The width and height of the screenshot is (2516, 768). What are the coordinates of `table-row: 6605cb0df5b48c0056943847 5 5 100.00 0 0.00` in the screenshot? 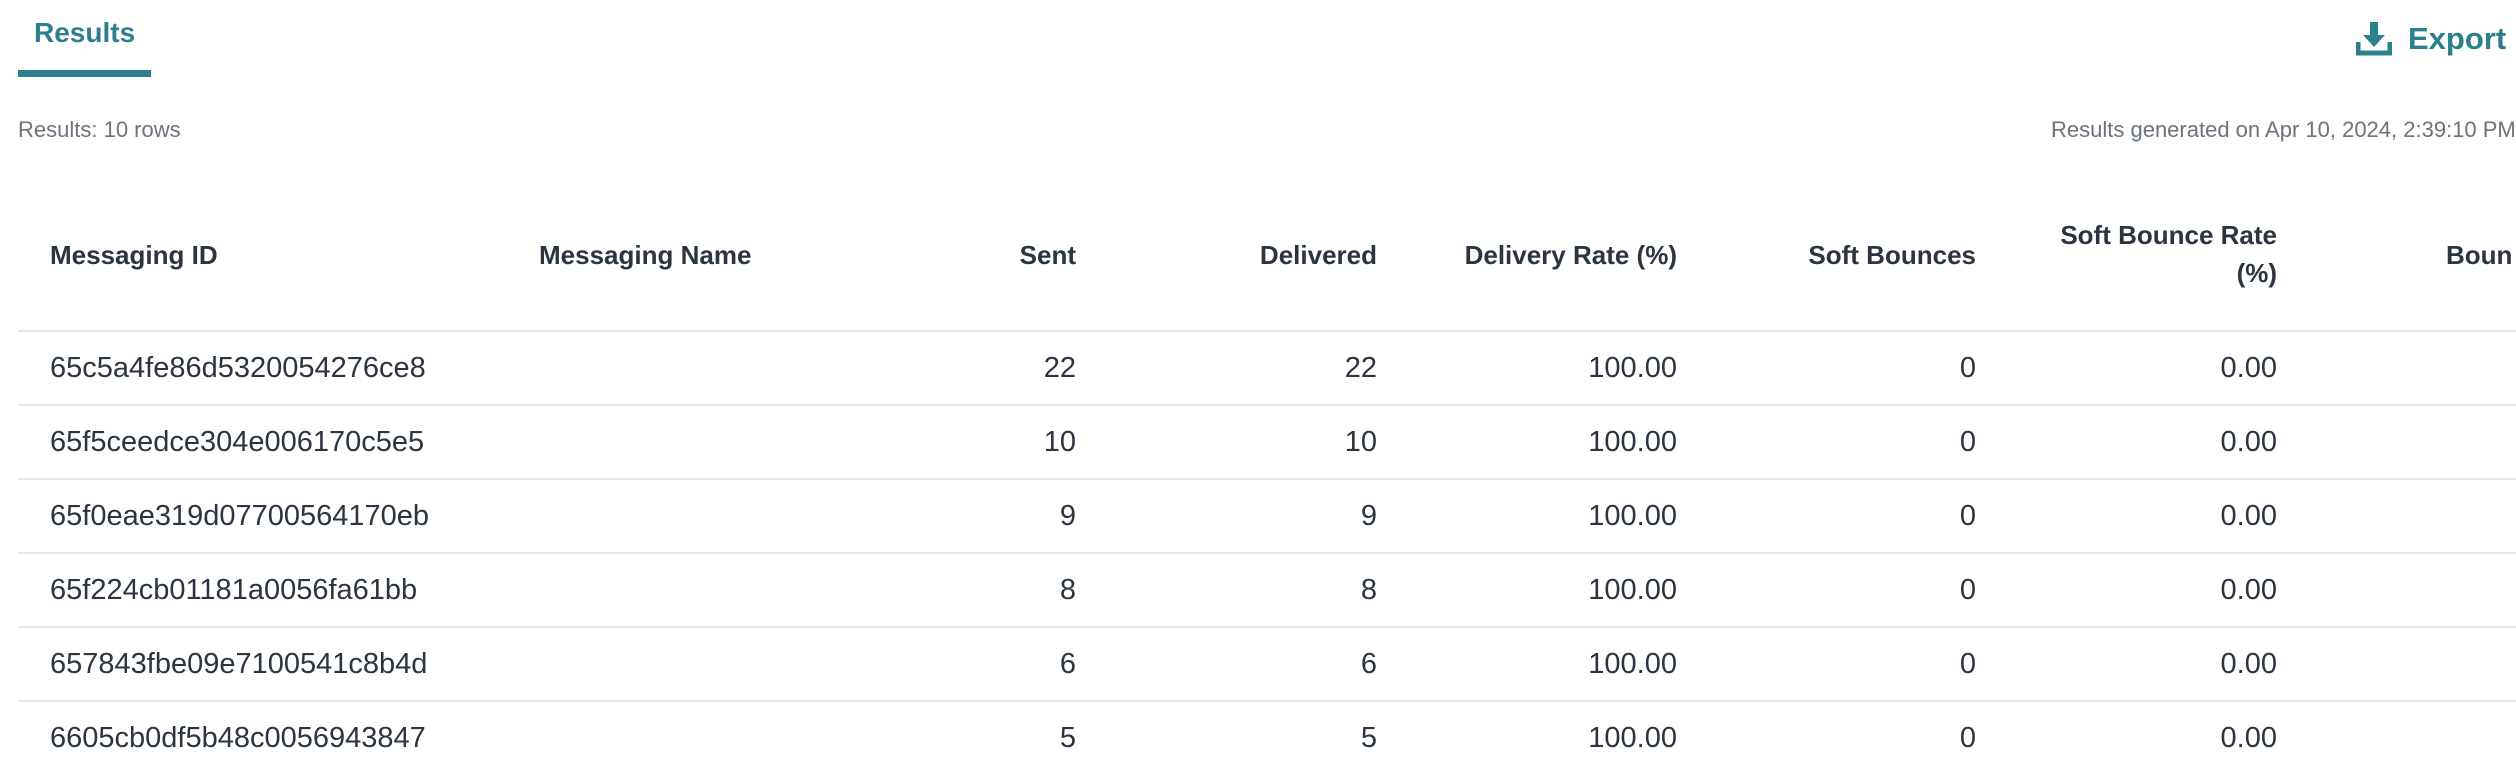 It's located at (1267, 735).